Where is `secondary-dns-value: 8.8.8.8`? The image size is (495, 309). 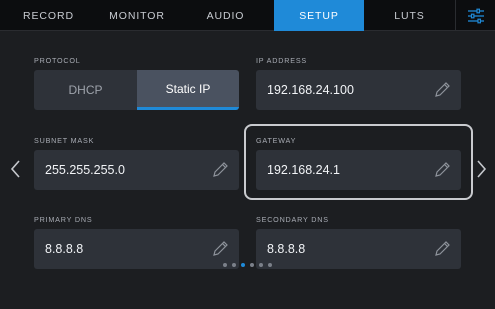 secondary-dns-value: 8.8.8.8 is located at coordinates (286, 249).